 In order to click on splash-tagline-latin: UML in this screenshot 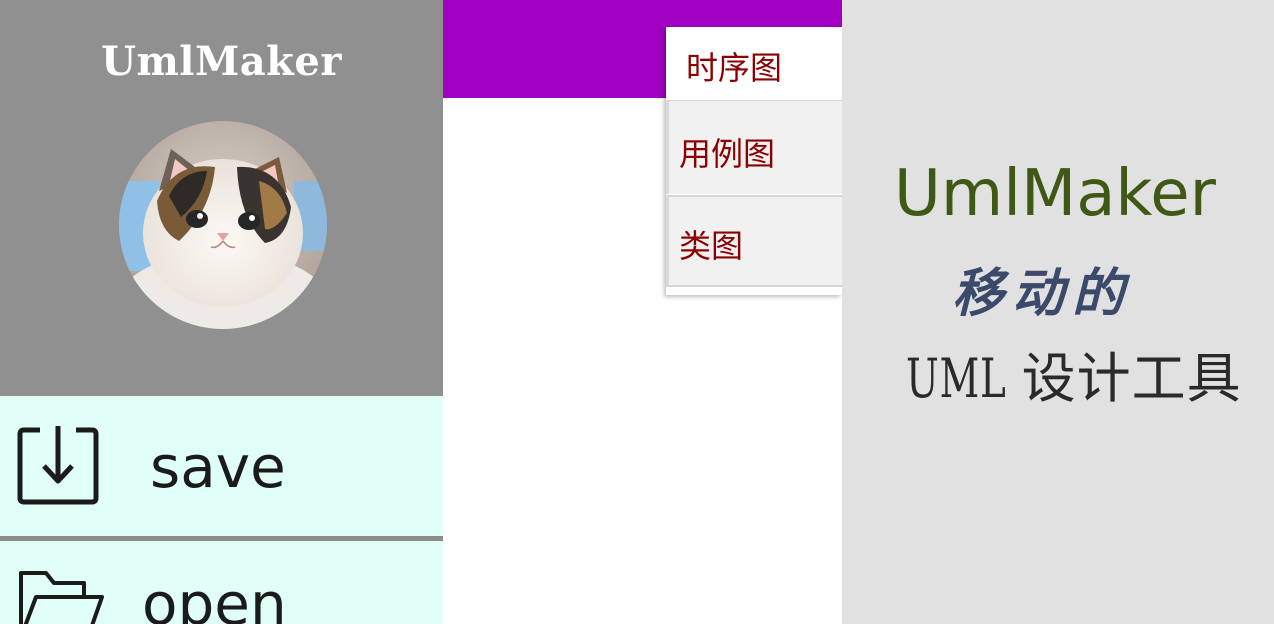, I will do `click(956, 378)`.